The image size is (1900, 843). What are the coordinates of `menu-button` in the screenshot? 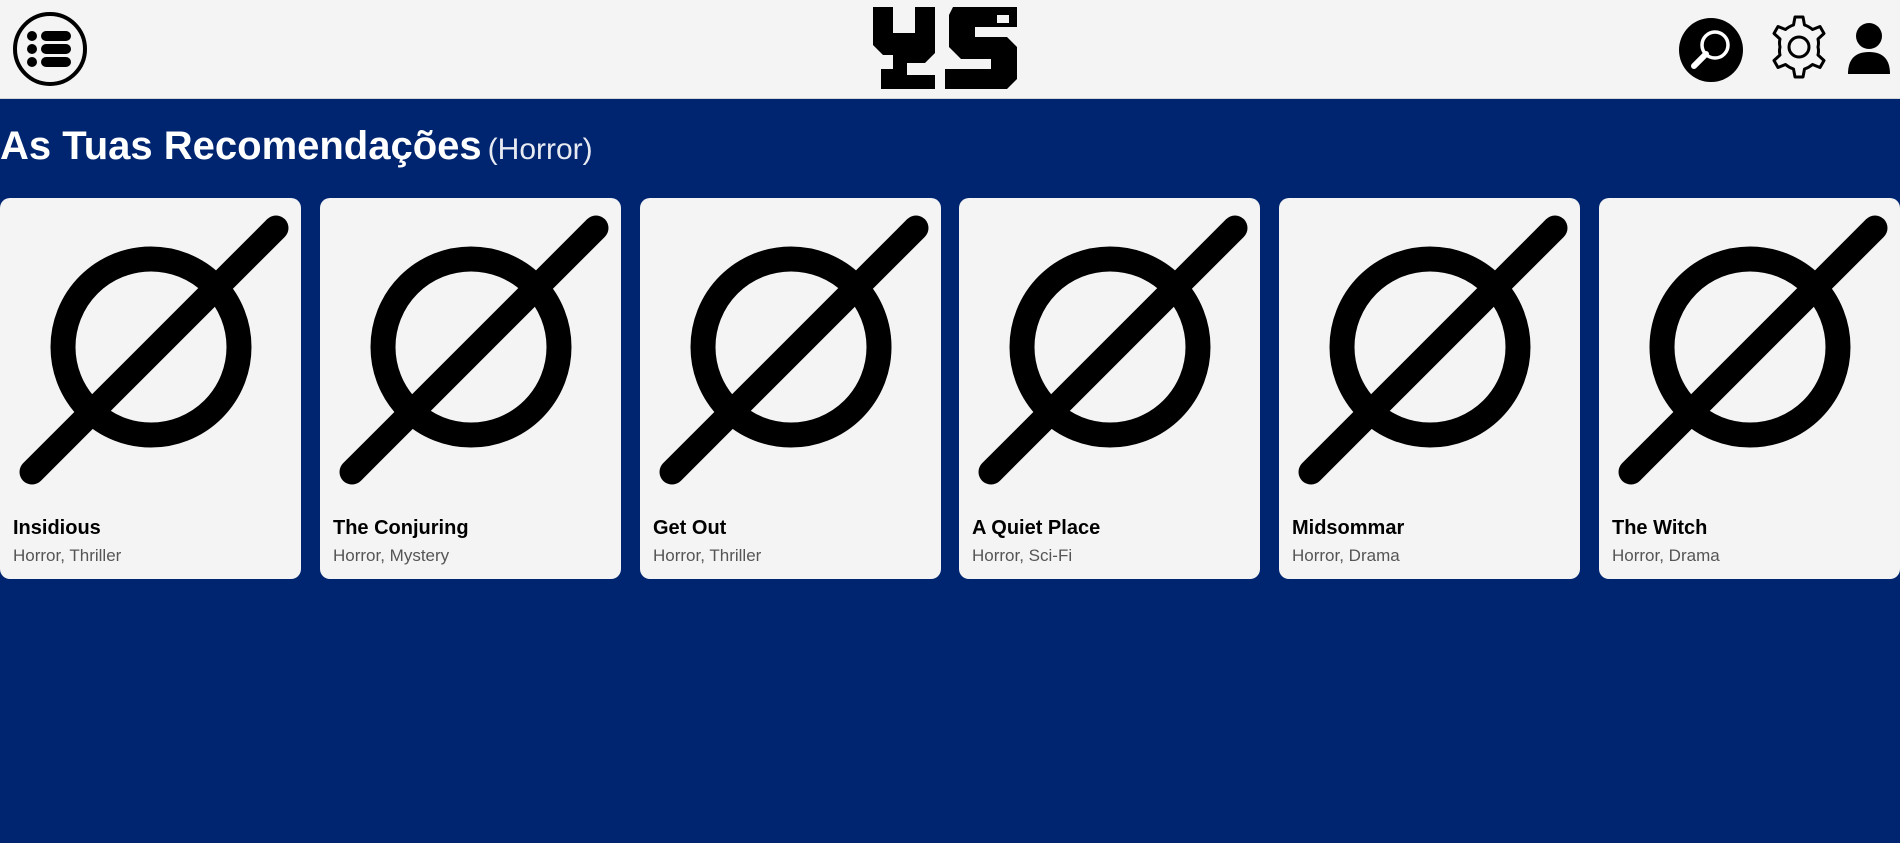 It's located at (50, 50).